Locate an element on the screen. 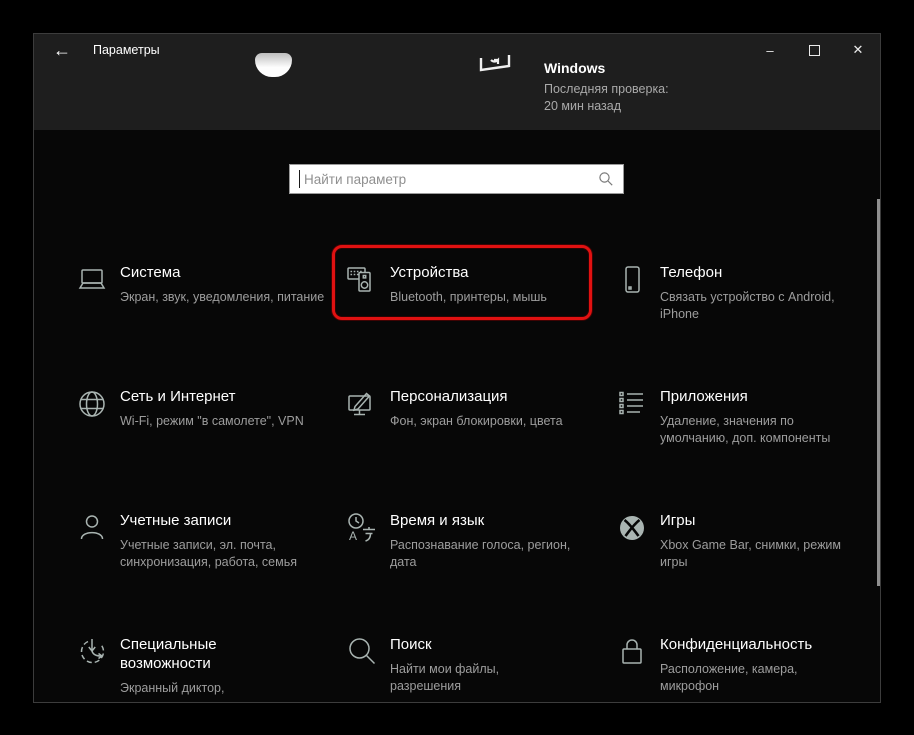 This screenshot has width=914, height=735. list-icon is located at coordinates (632, 404).